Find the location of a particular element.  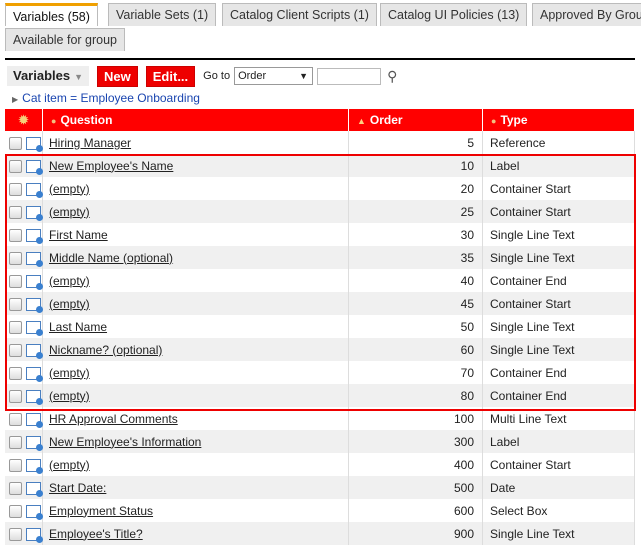

order-cell: 300 is located at coordinates (415, 441).